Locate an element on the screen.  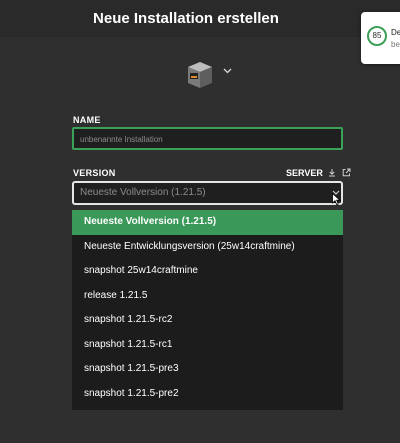
version-select: Neueste Vollversion (1.21.5) is located at coordinates (207, 193).